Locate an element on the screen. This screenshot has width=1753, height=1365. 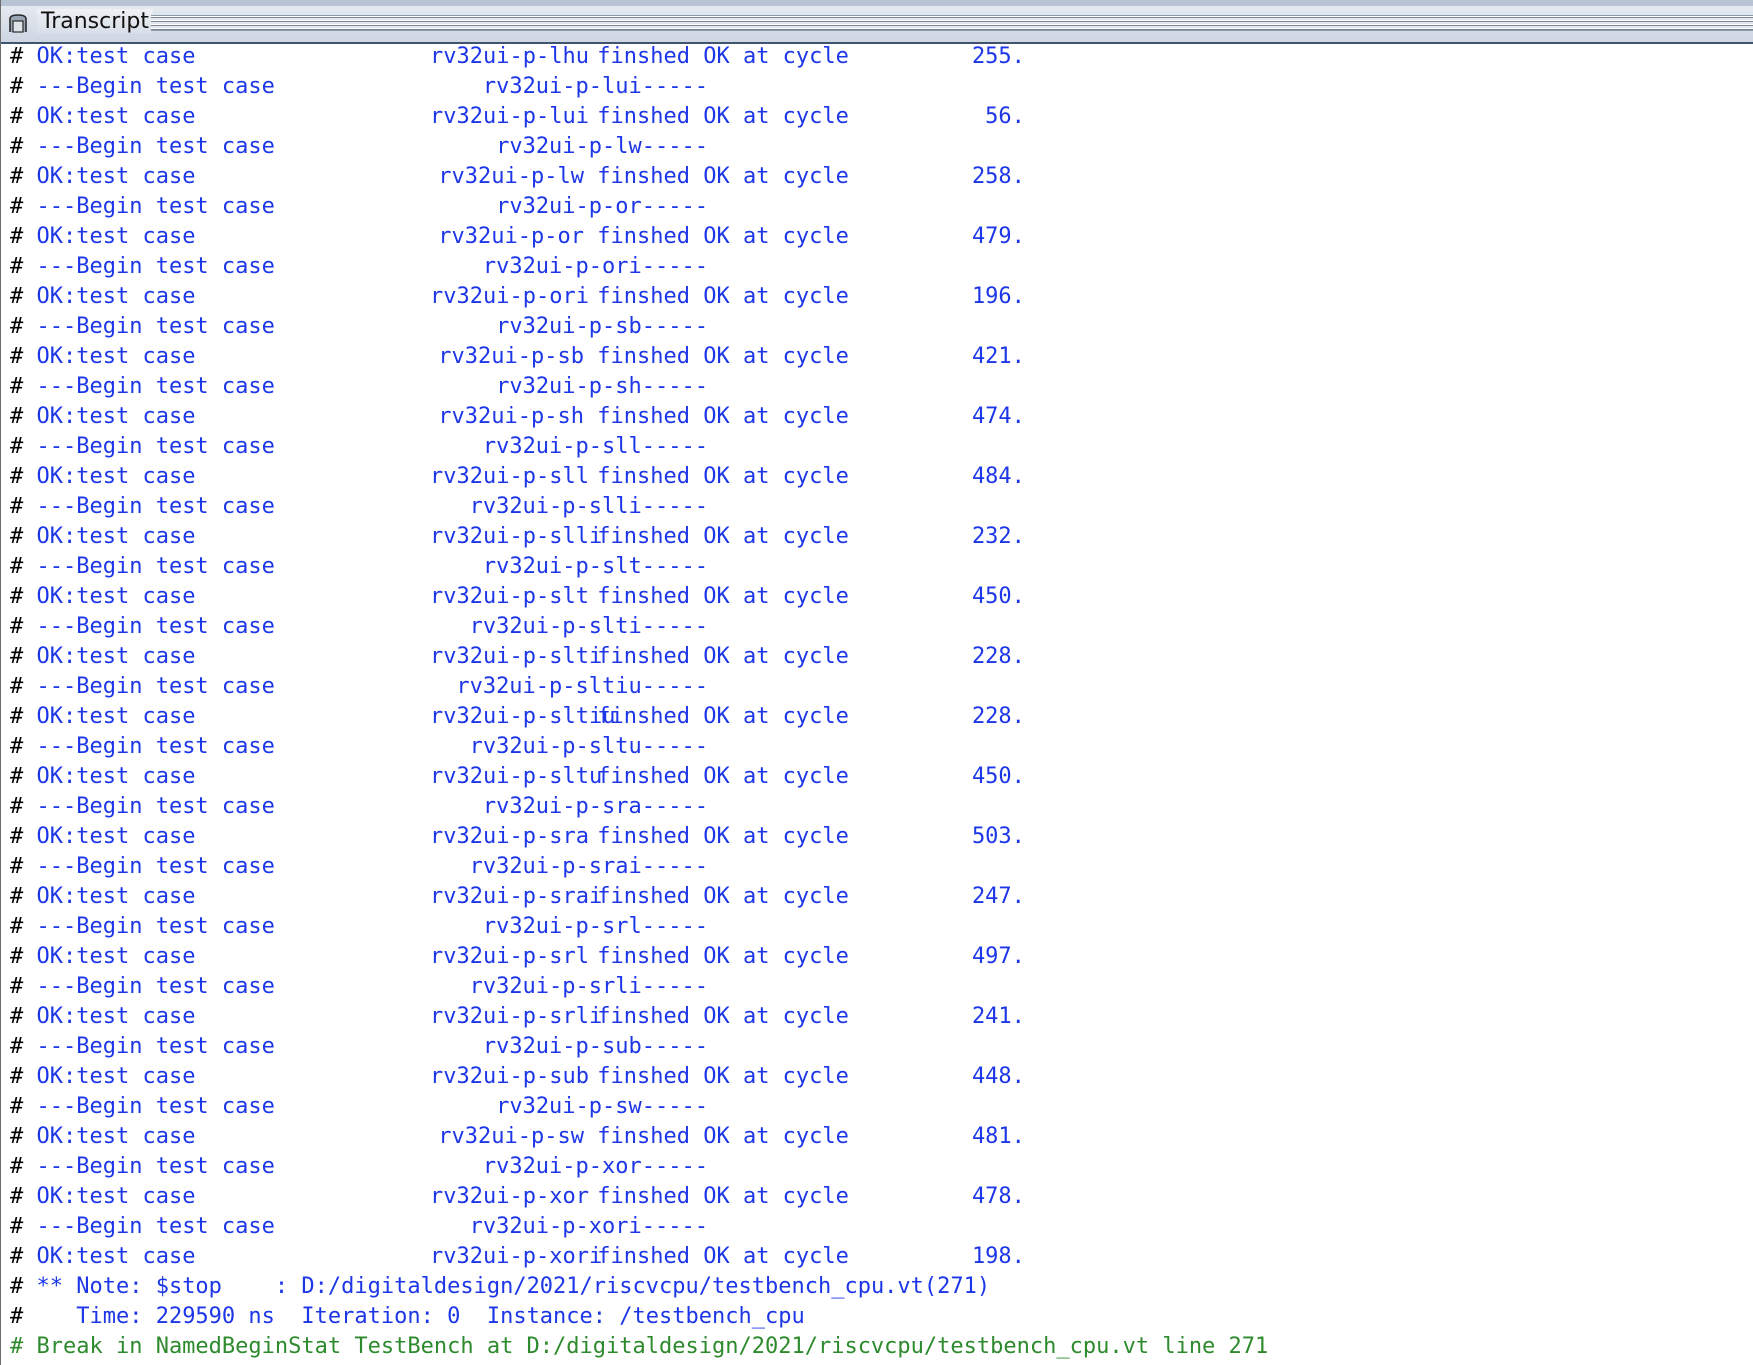
transcript-line: # ---Begin test case rv32ui-p-sh----- is located at coordinates (881, 387).